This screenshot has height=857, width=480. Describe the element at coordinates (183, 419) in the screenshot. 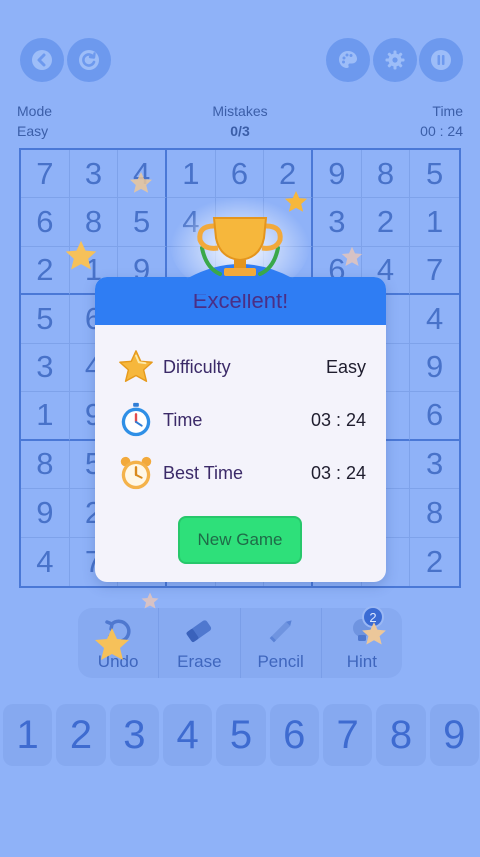

I see `time-stat-label: Time` at that location.